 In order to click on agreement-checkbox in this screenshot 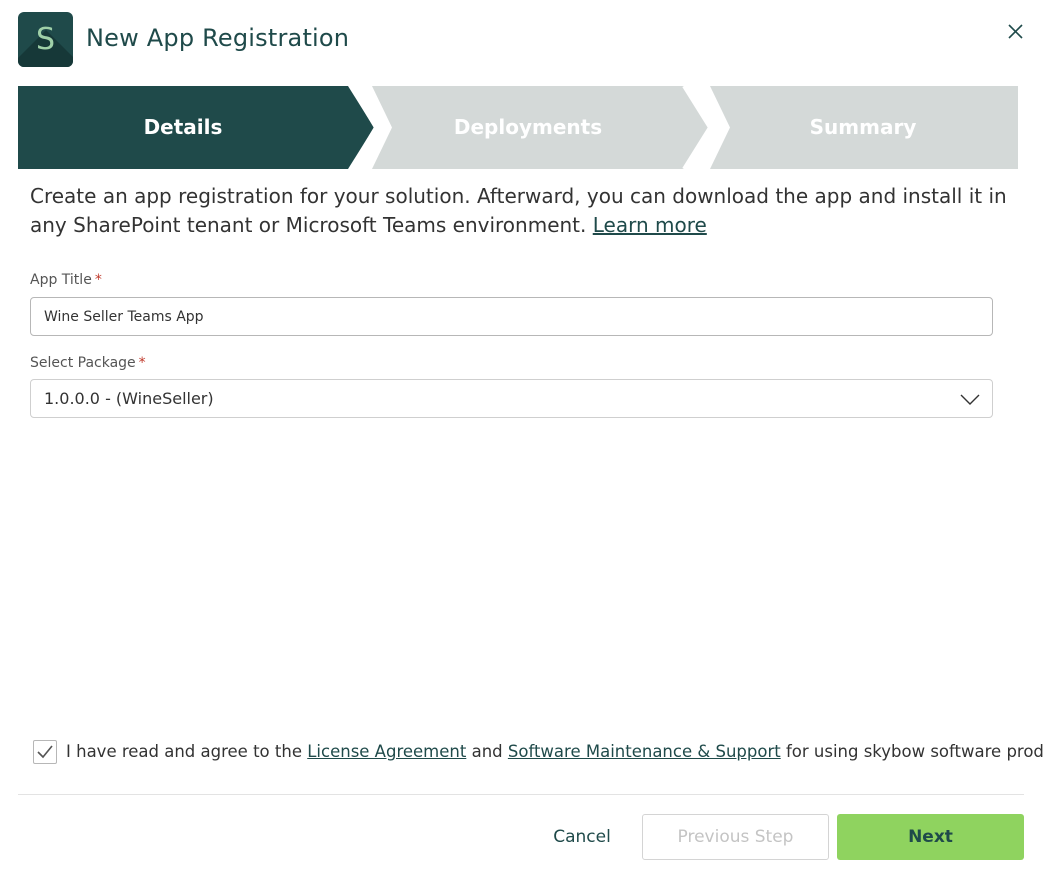, I will do `click(45, 752)`.